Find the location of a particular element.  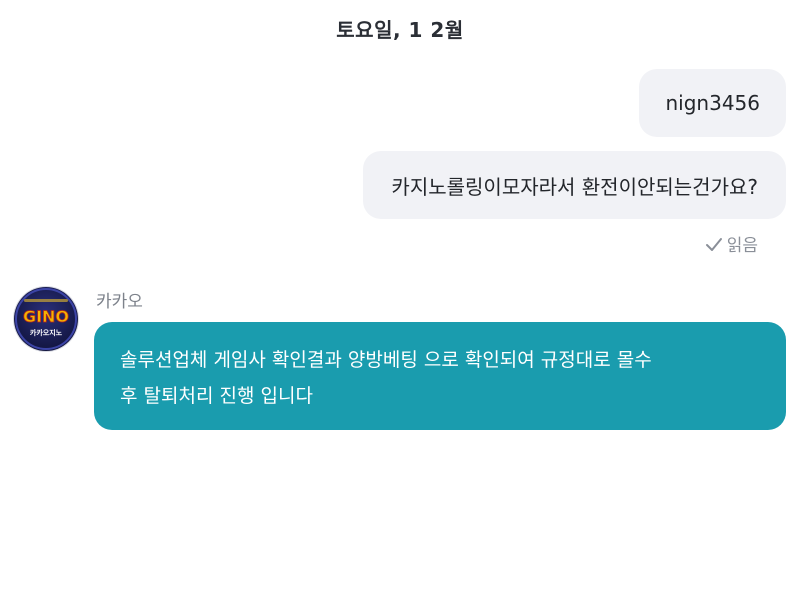

avatar: GINO 카카오지노 is located at coordinates (46, 319).